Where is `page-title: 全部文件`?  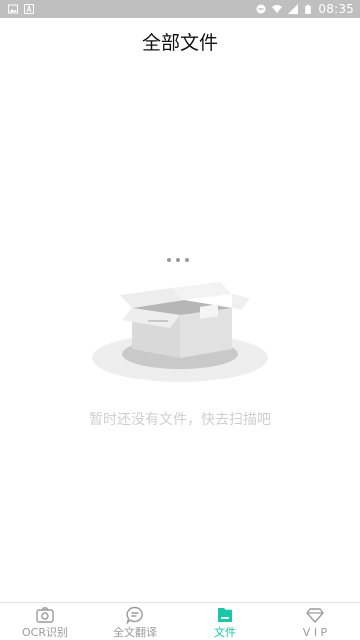 page-title: 全部文件 is located at coordinates (179, 42).